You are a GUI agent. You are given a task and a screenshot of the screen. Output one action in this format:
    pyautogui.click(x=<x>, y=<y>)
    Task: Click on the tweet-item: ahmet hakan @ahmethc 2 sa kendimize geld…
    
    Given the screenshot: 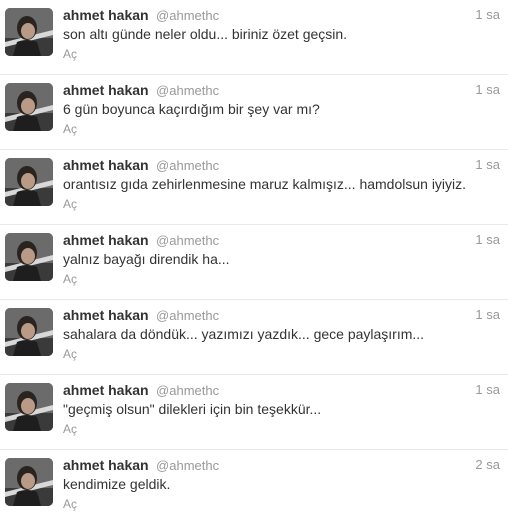 What is the action you would take?
    pyautogui.click(x=254, y=487)
    